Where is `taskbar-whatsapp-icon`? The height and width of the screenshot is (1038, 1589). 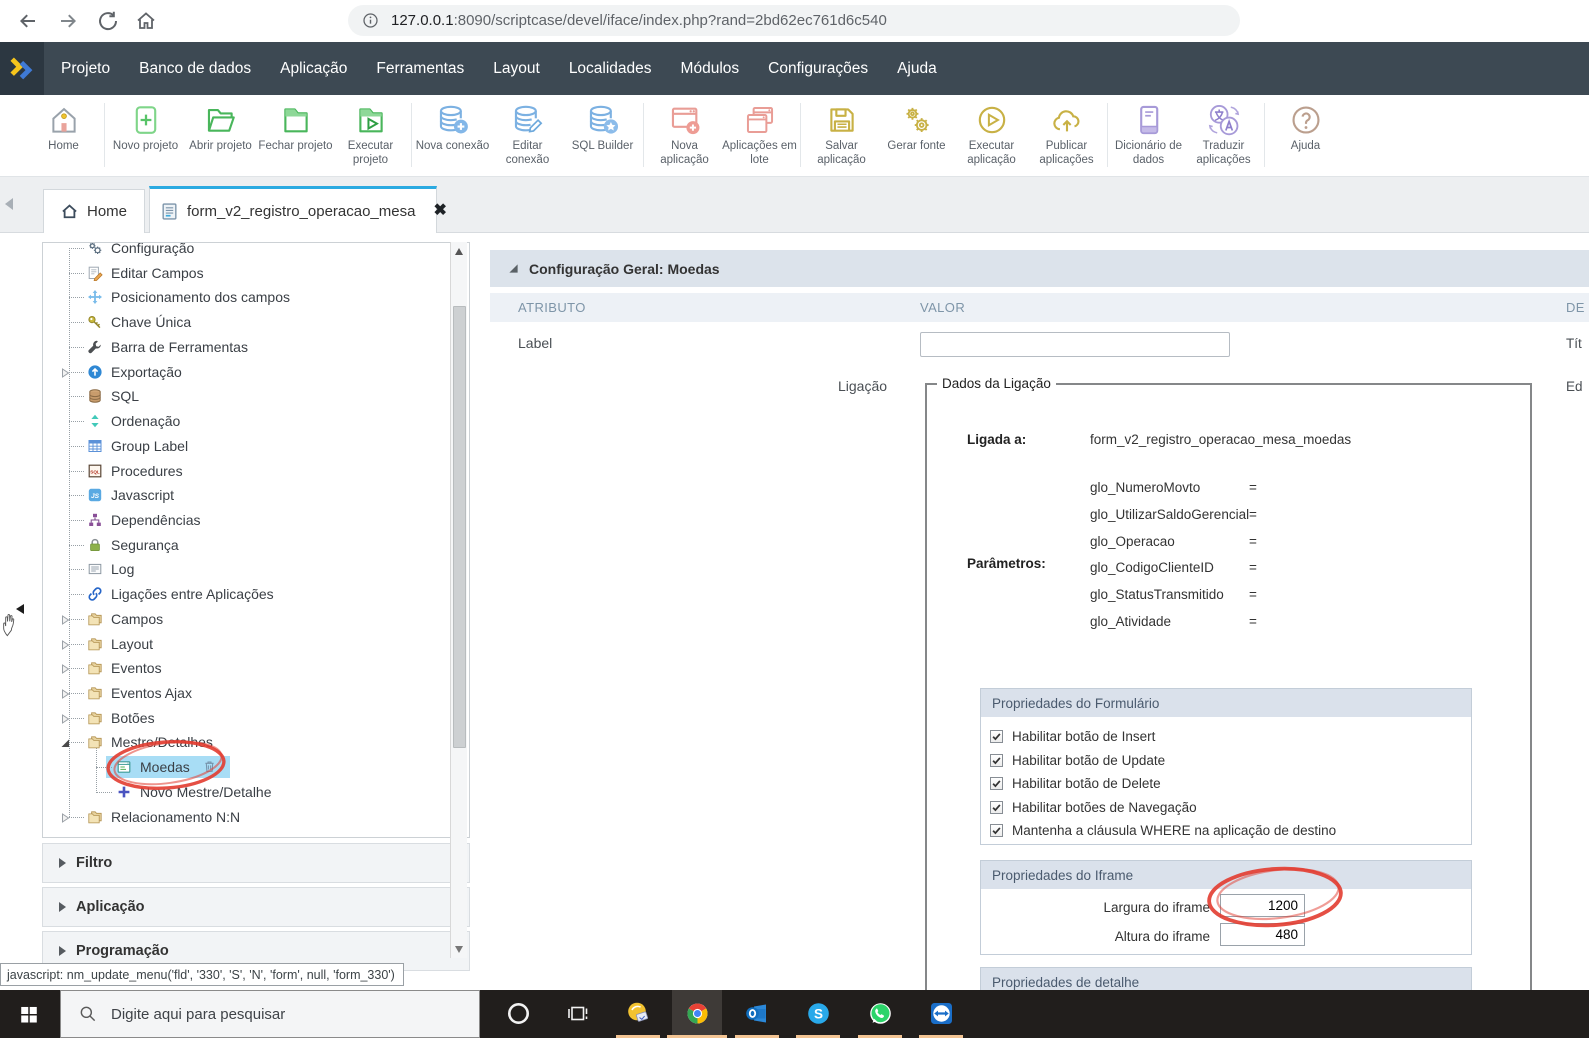 taskbar-whatsapp-icon is located at coordinates (880, 1013).